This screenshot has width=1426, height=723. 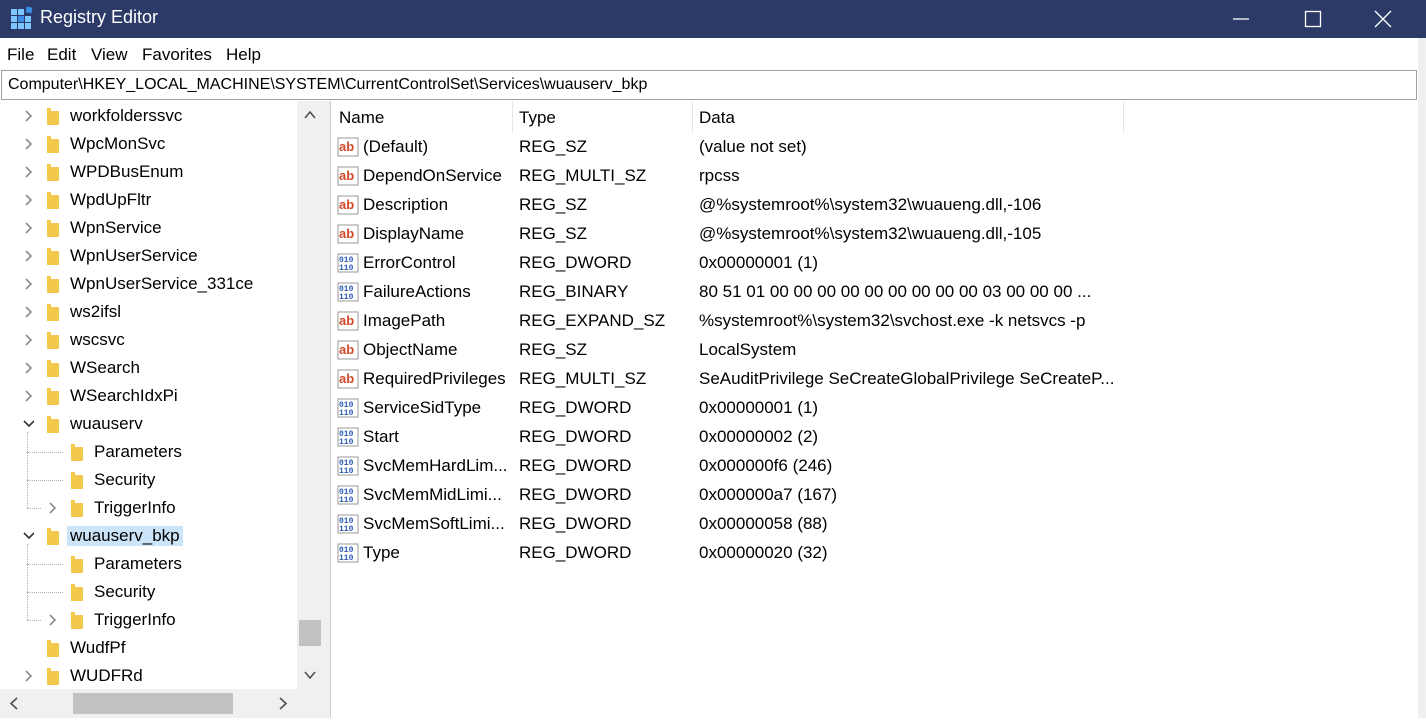 I want to click on value-row: 010 110 Type REG_DWORD 0x00000020 (32), so click(x=875, y=553).